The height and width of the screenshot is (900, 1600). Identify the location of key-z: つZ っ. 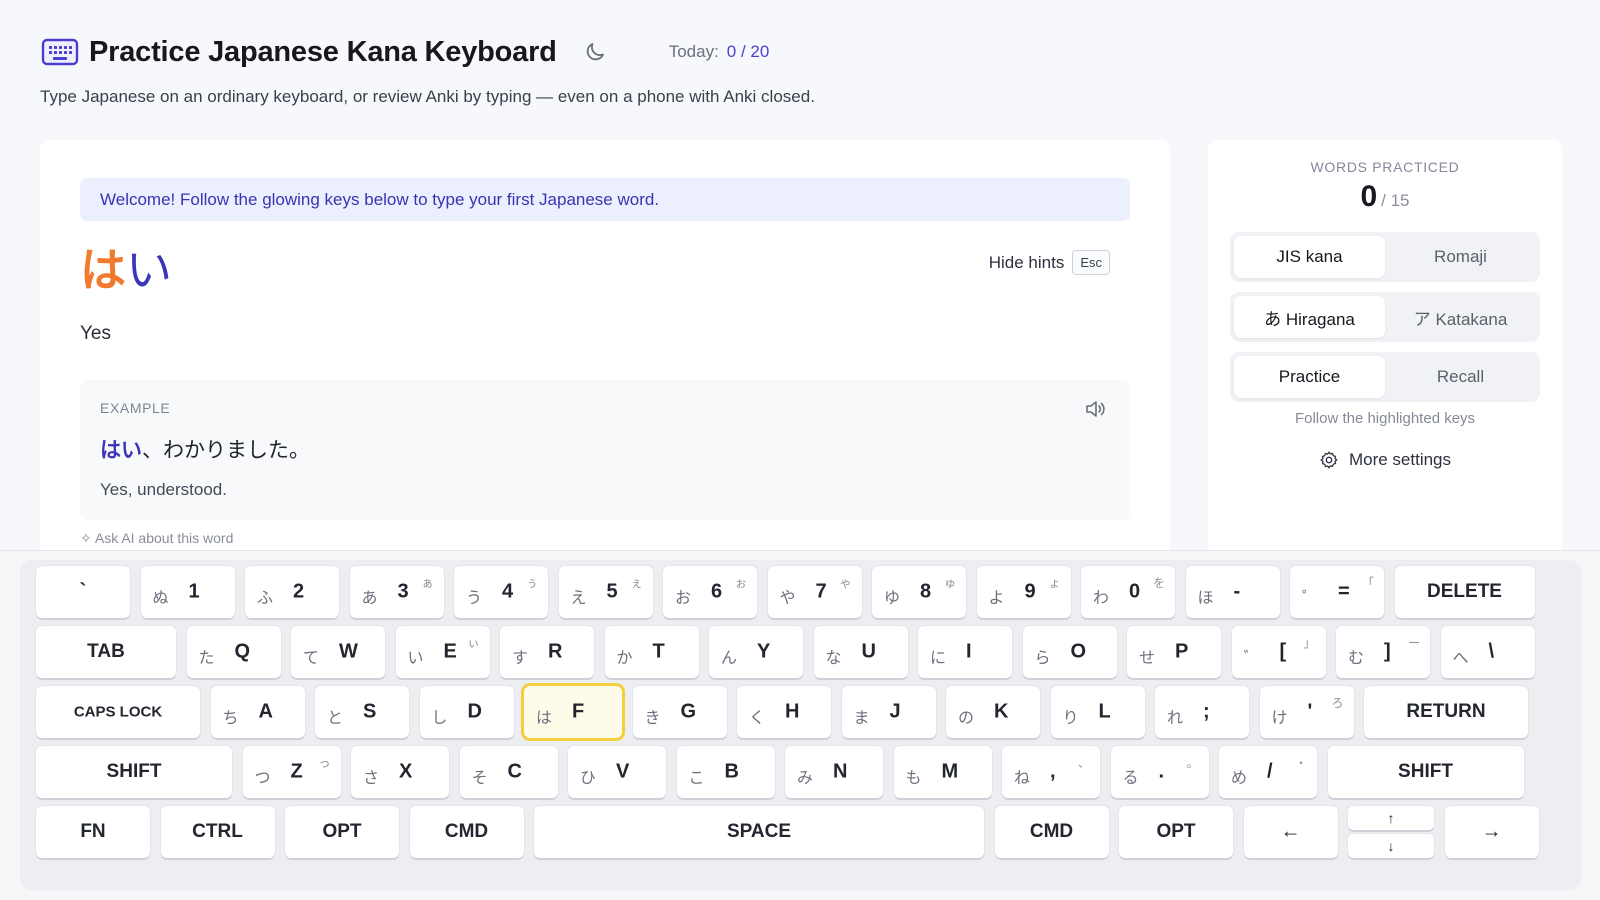
(291, 772).